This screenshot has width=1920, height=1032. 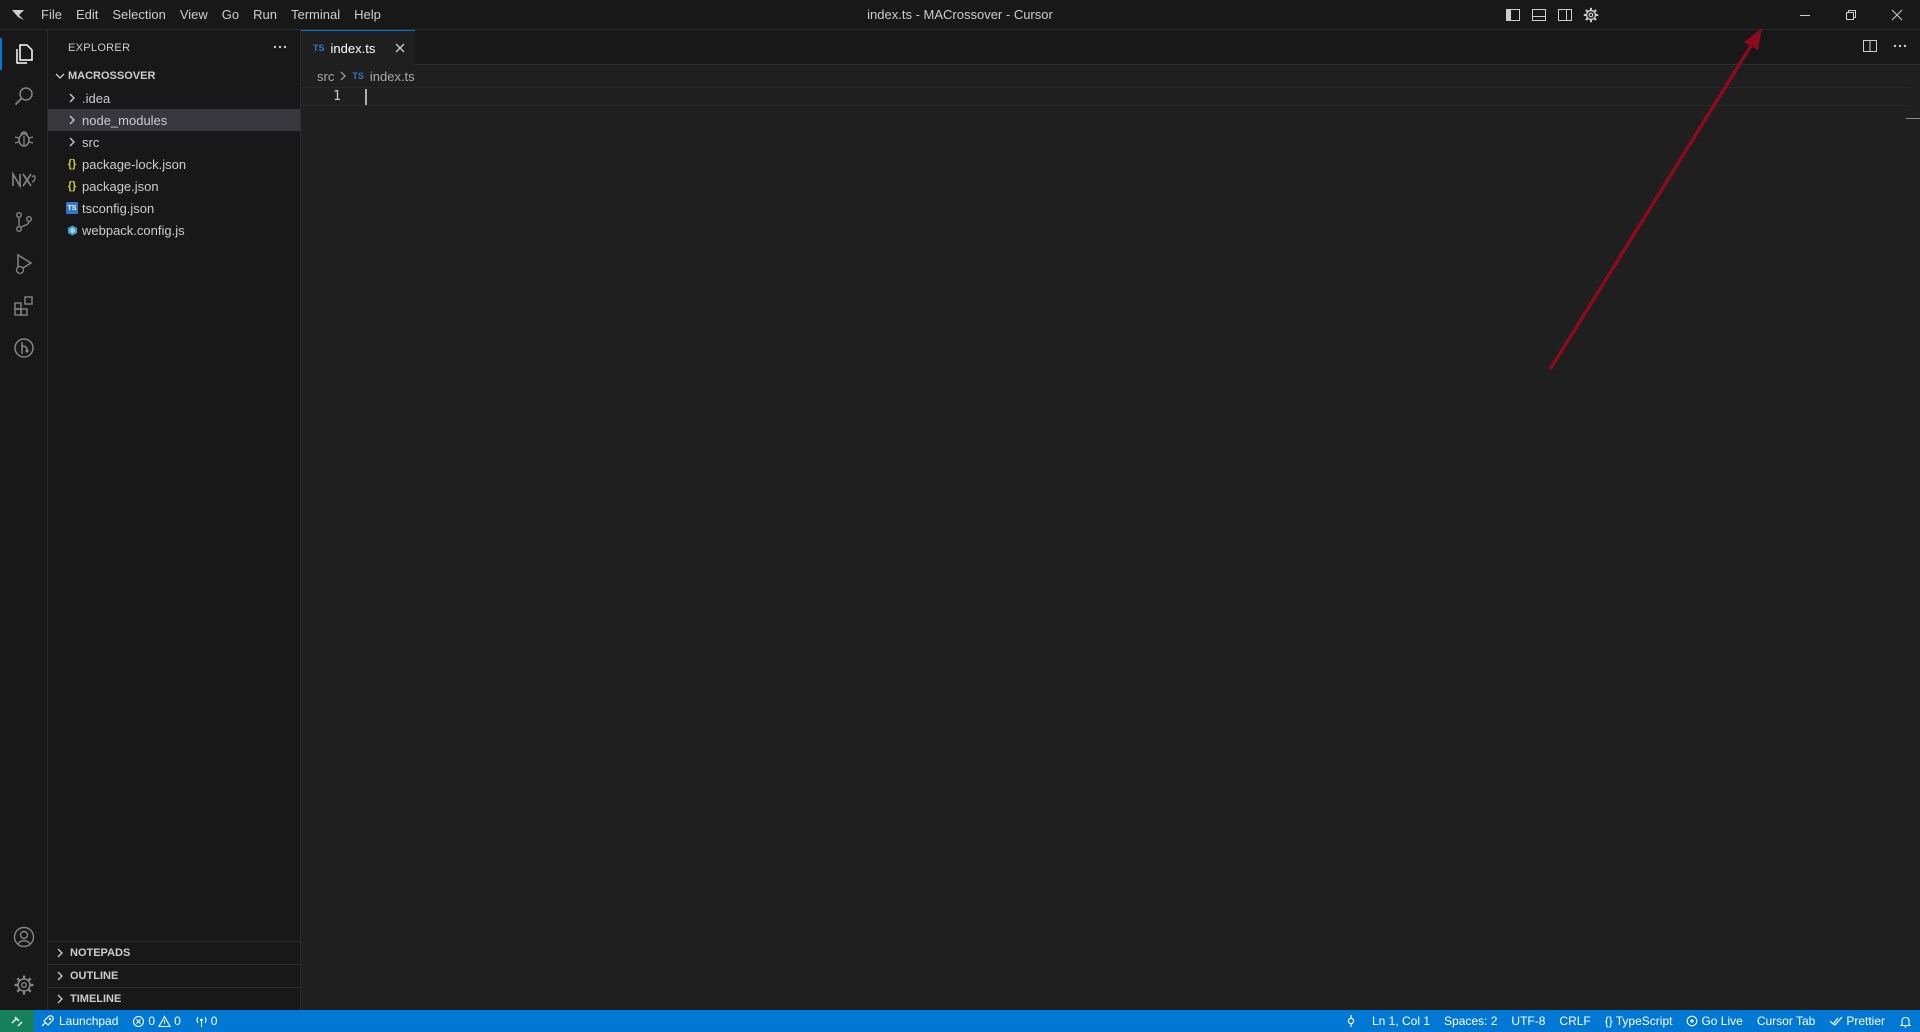 I want to click on toggle-panel-icon, so click(x=1539, y=15).